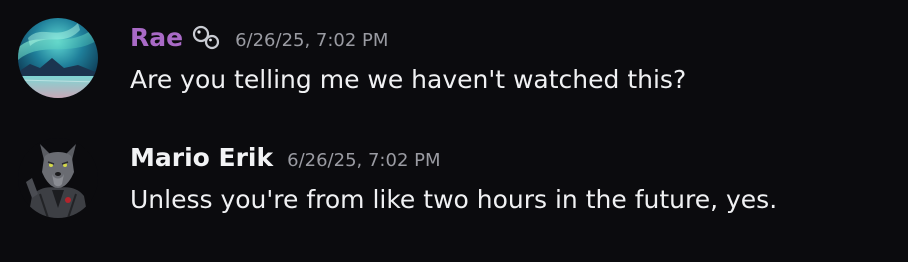 The image size is (908, 262). What do you see at coordinates (201, 158) in the screenshot?
I see `username: Mario Erik` at bounding box center [201, 158].